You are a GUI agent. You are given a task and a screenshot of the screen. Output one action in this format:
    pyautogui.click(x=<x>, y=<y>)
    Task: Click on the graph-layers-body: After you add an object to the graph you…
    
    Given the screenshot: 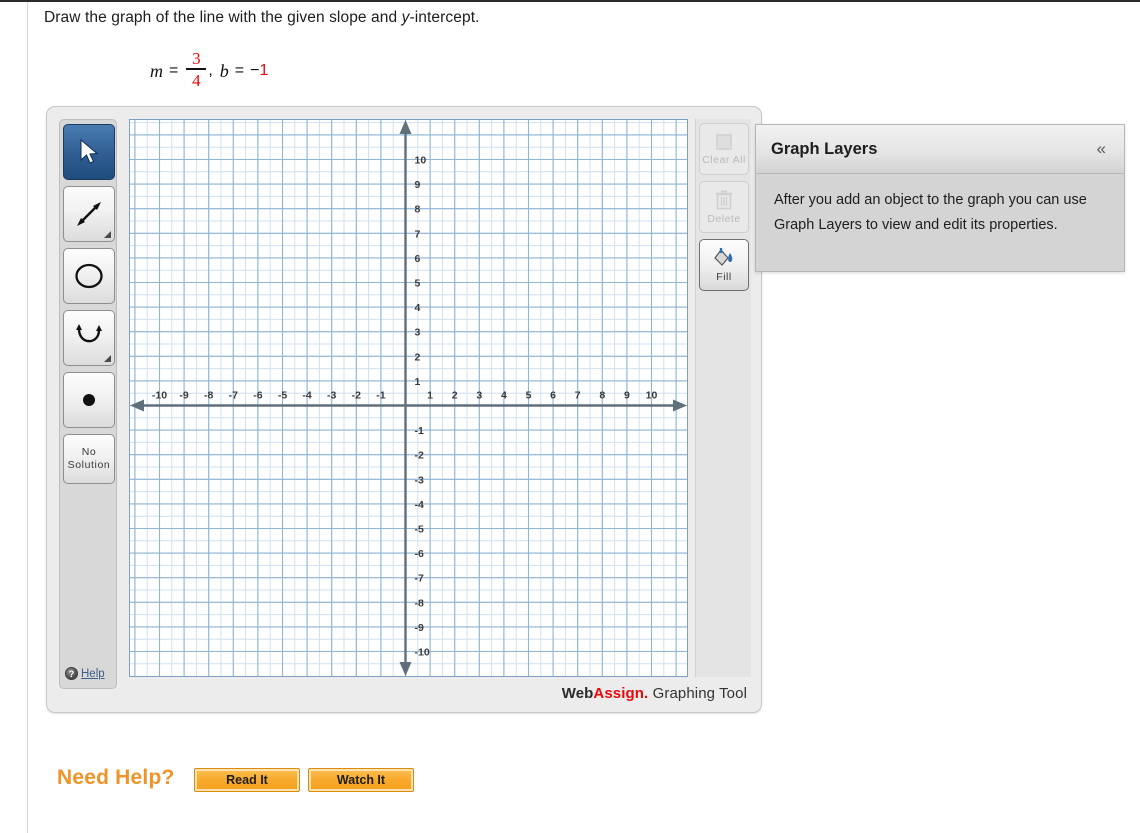 What is the action you would take?
    pyautogui.click(x=930, y=212)
    